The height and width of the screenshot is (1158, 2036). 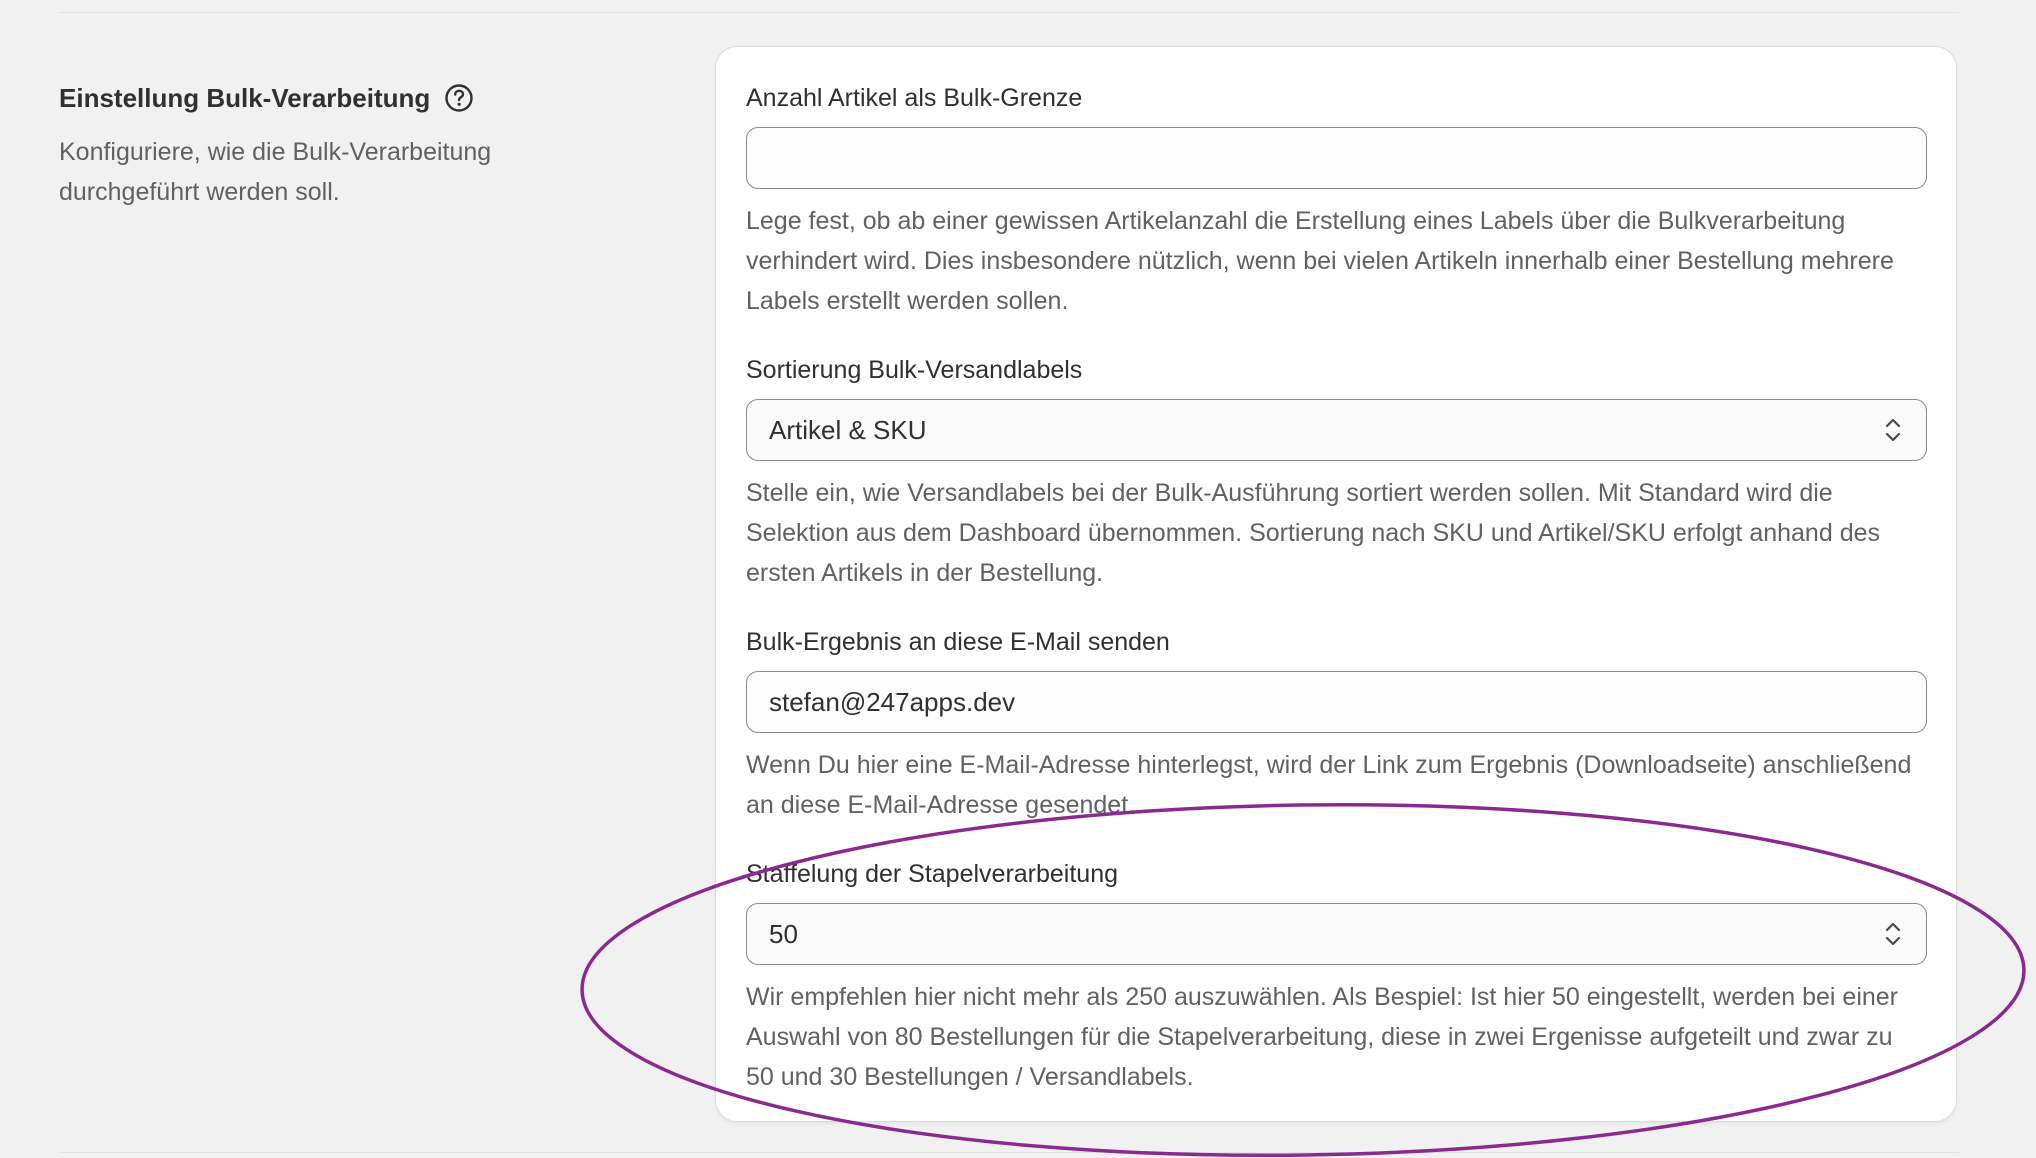 What do you see at coordinates (459, 98) in the screenshot?
I see `question-circle-icon` at bounding box center [459, 98].